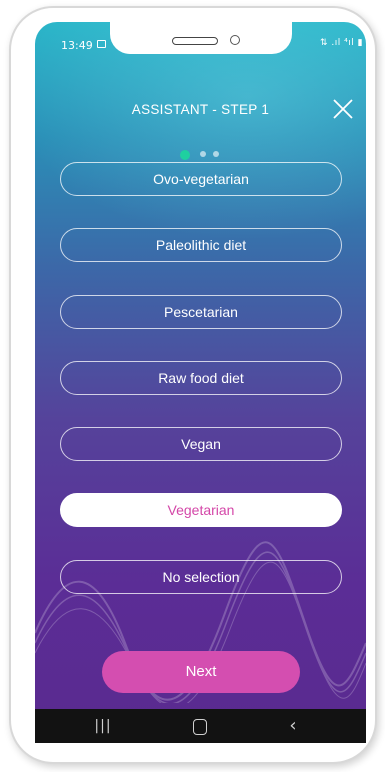  What do you see at coordinates (235, 40) in the screenshot?
I see `camera-icon` at bounding box center [235, 40].